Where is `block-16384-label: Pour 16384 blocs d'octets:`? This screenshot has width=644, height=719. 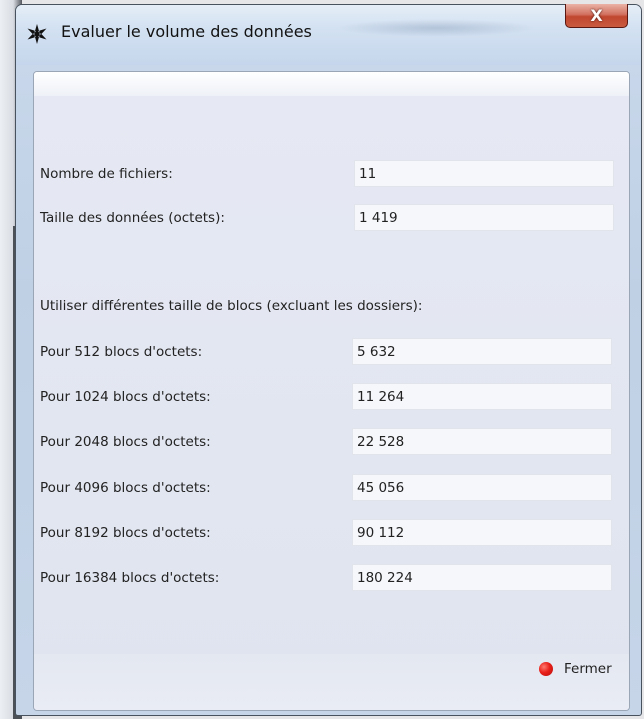 block-16384-label: Pour 16384 blocs d'octets: is located at coordinates (130, 578).